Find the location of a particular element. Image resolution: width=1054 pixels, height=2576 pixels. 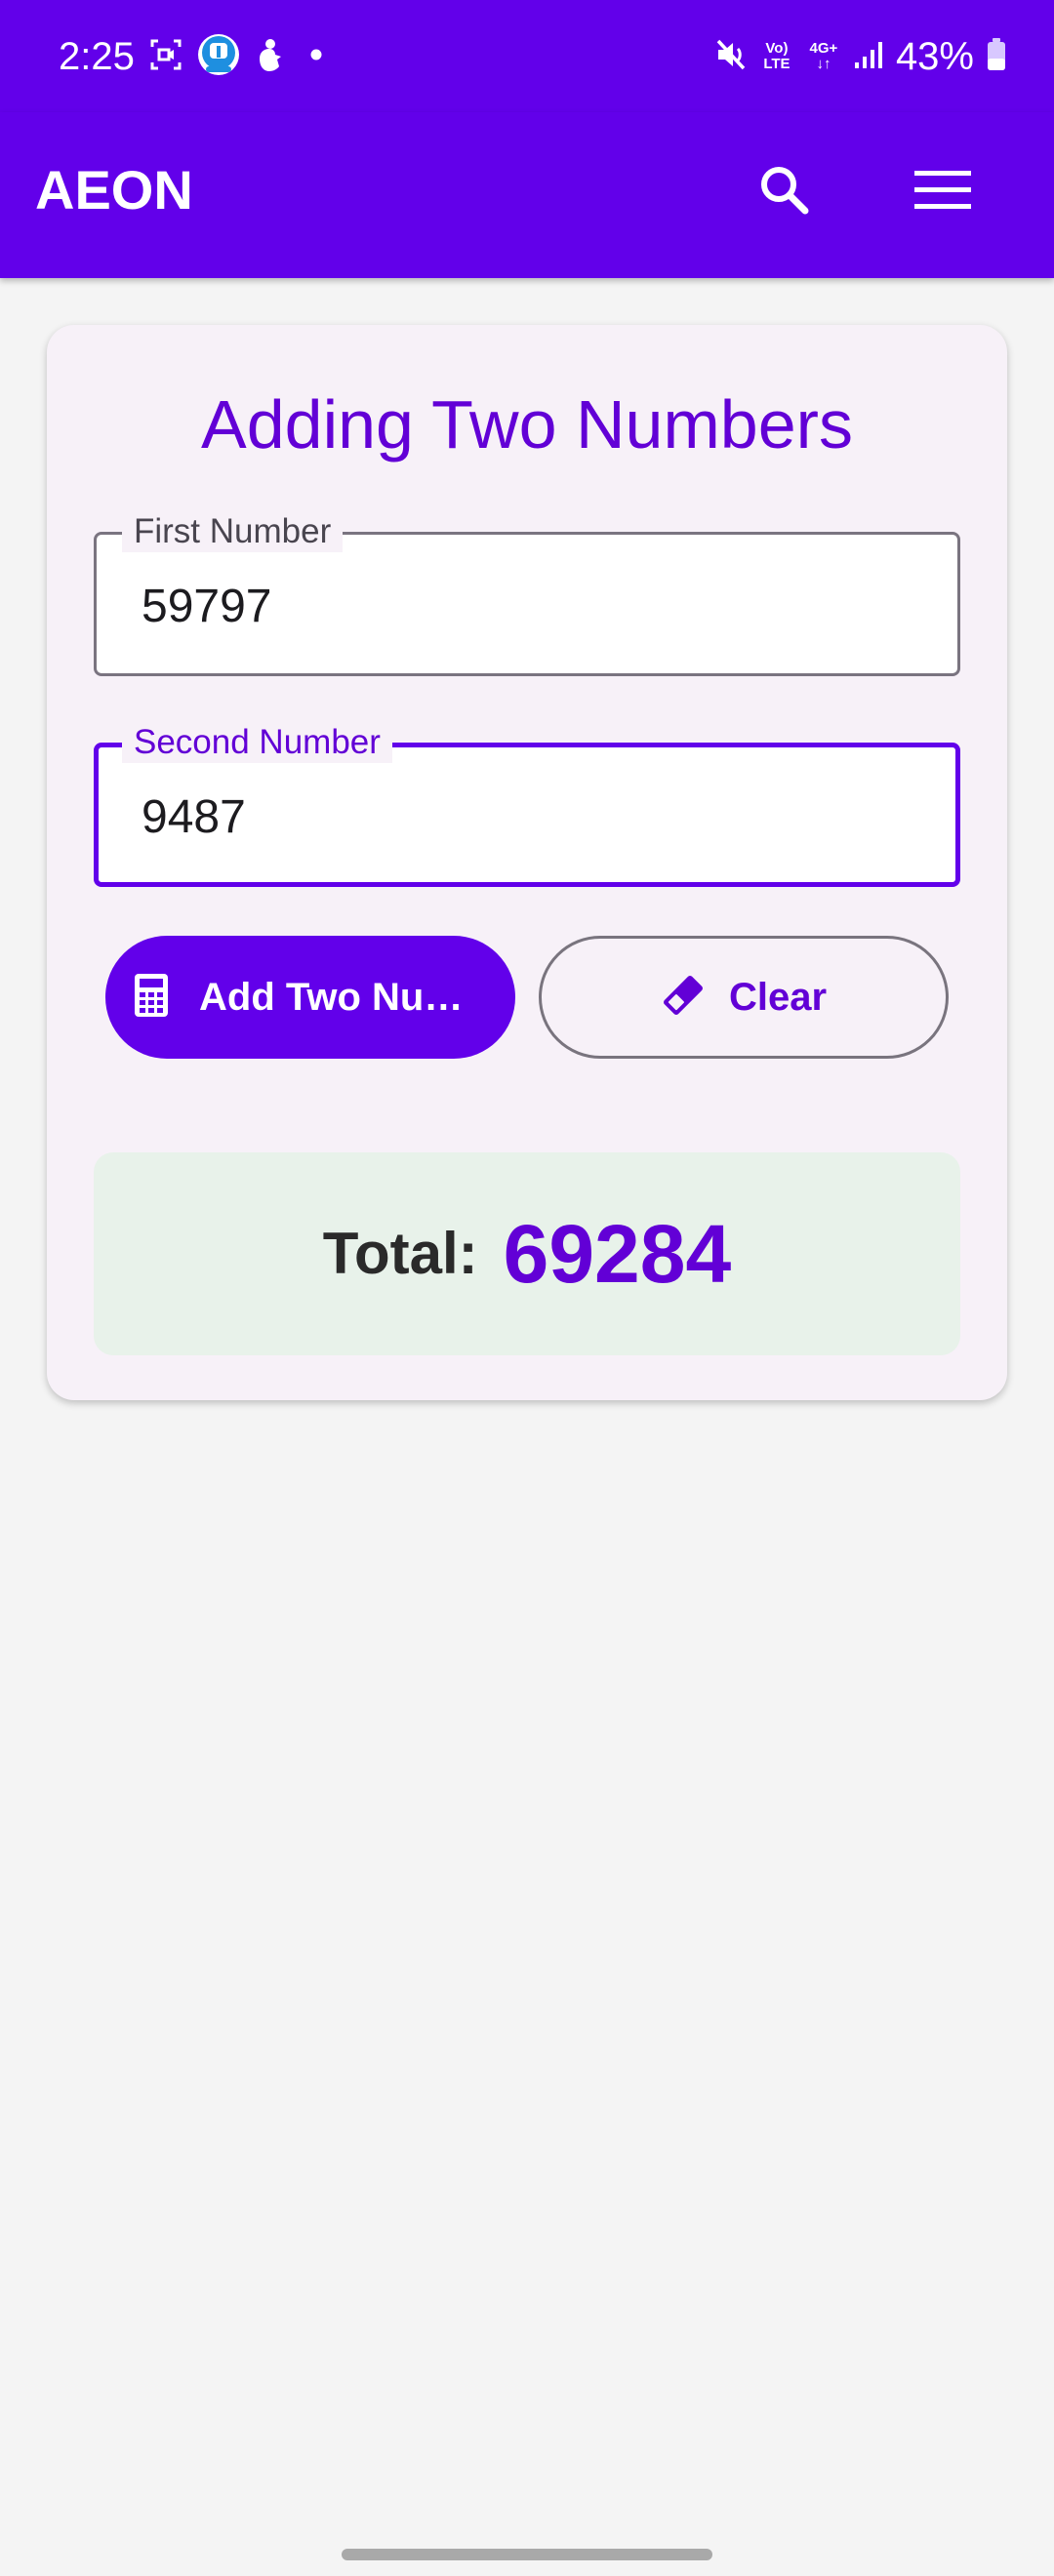

status-time: 2:25 is located at coordinates (97, 56).